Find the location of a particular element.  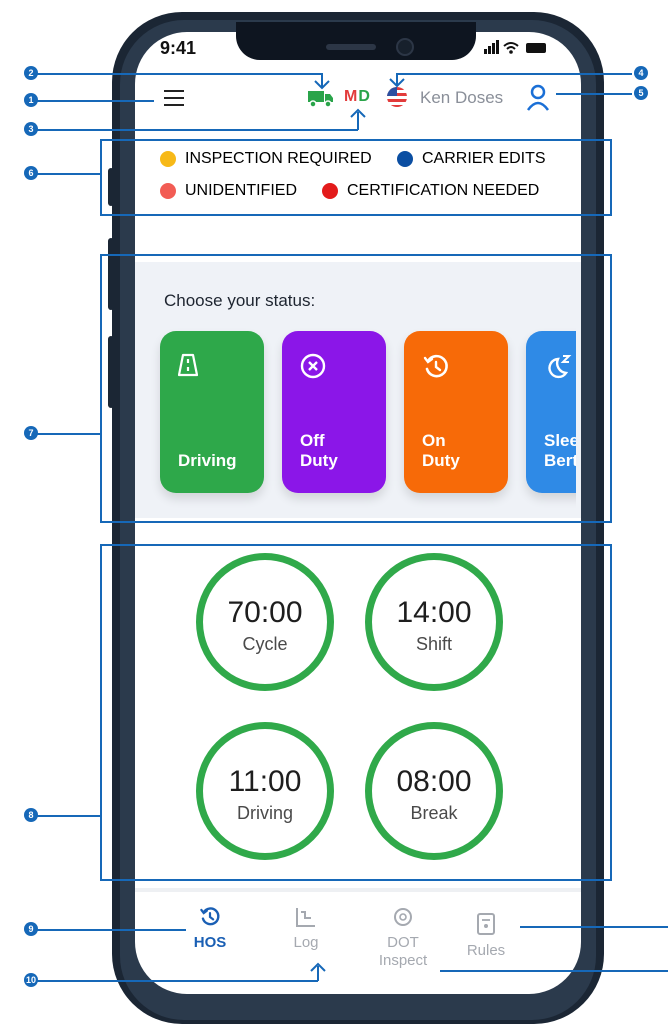

signal-wifi-icons is located at coordinates (503, 48).